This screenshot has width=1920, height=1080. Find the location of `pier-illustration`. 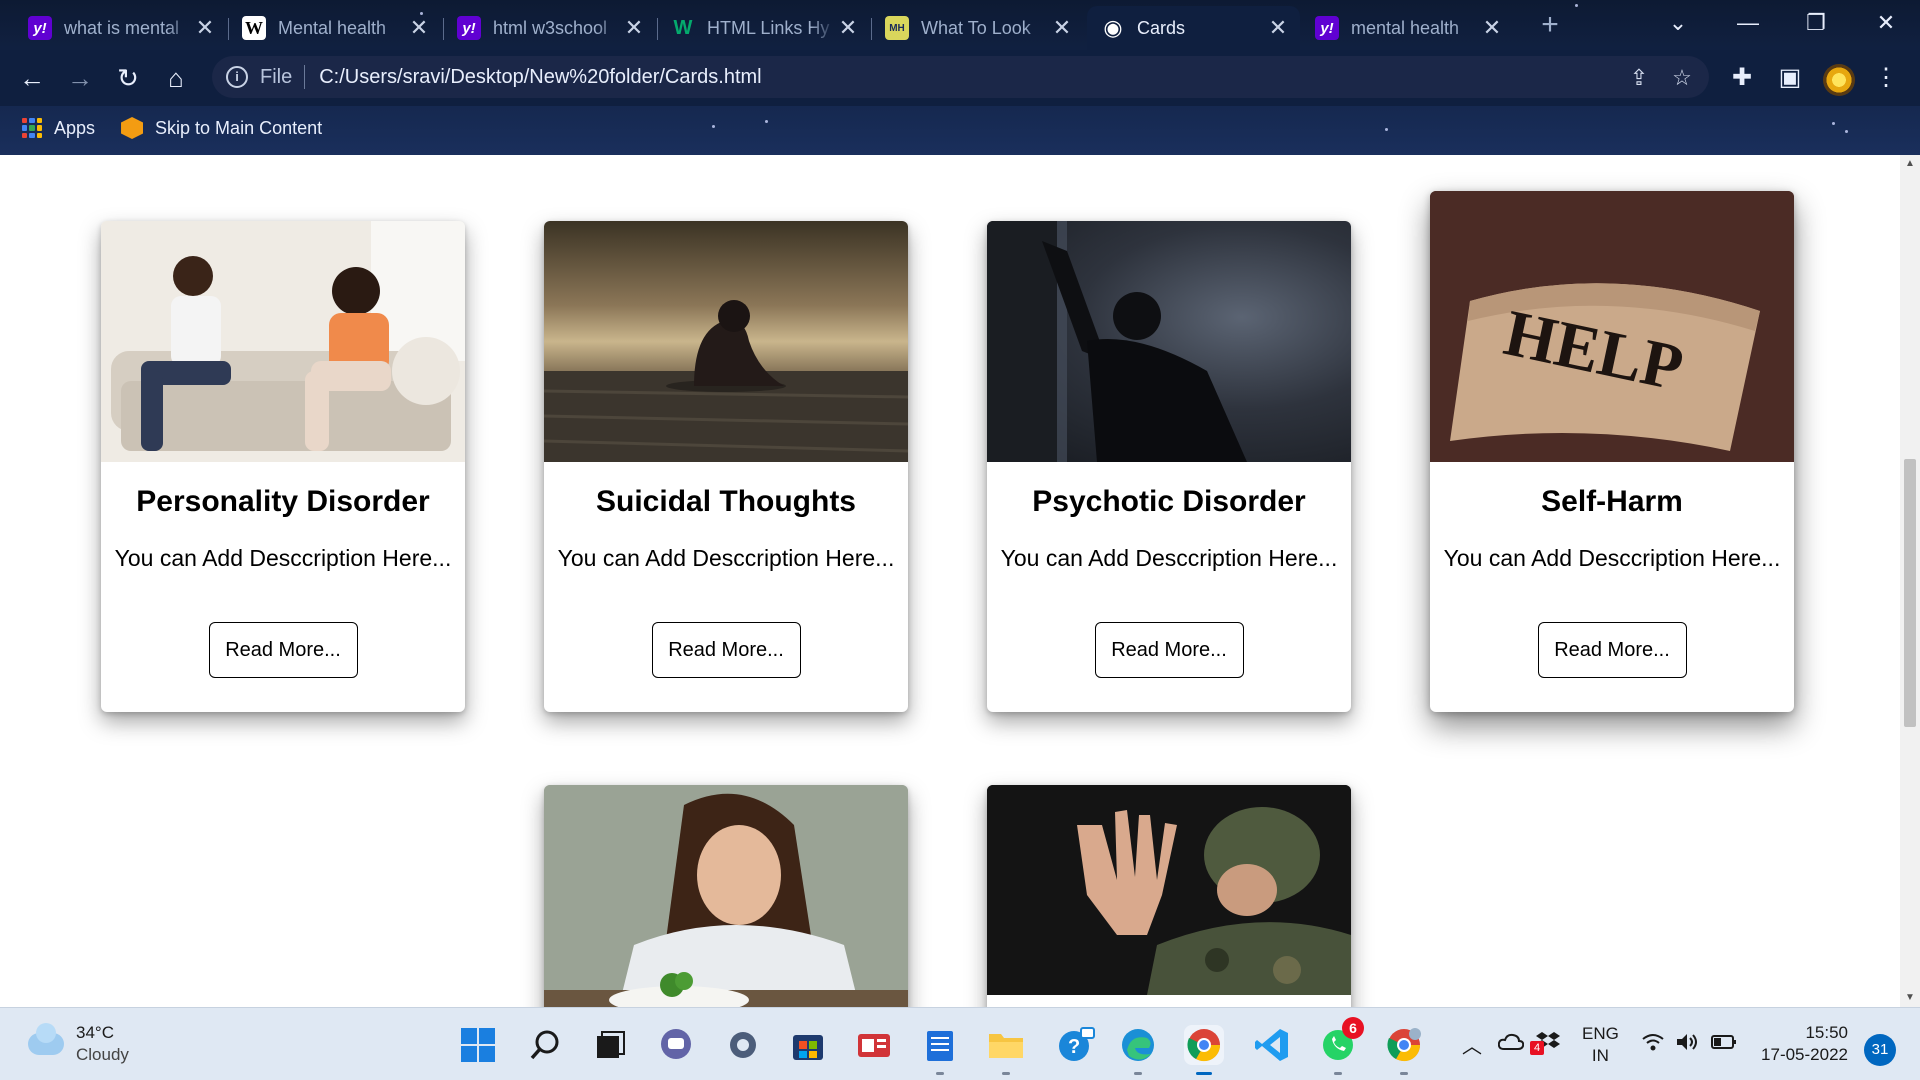

pier-illustration is located at coordinates (726, 381).